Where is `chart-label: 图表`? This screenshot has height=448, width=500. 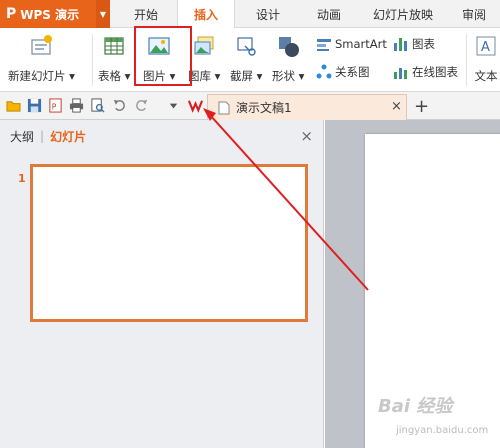 chart-label: 图表 is located at coordinates (423, 44).